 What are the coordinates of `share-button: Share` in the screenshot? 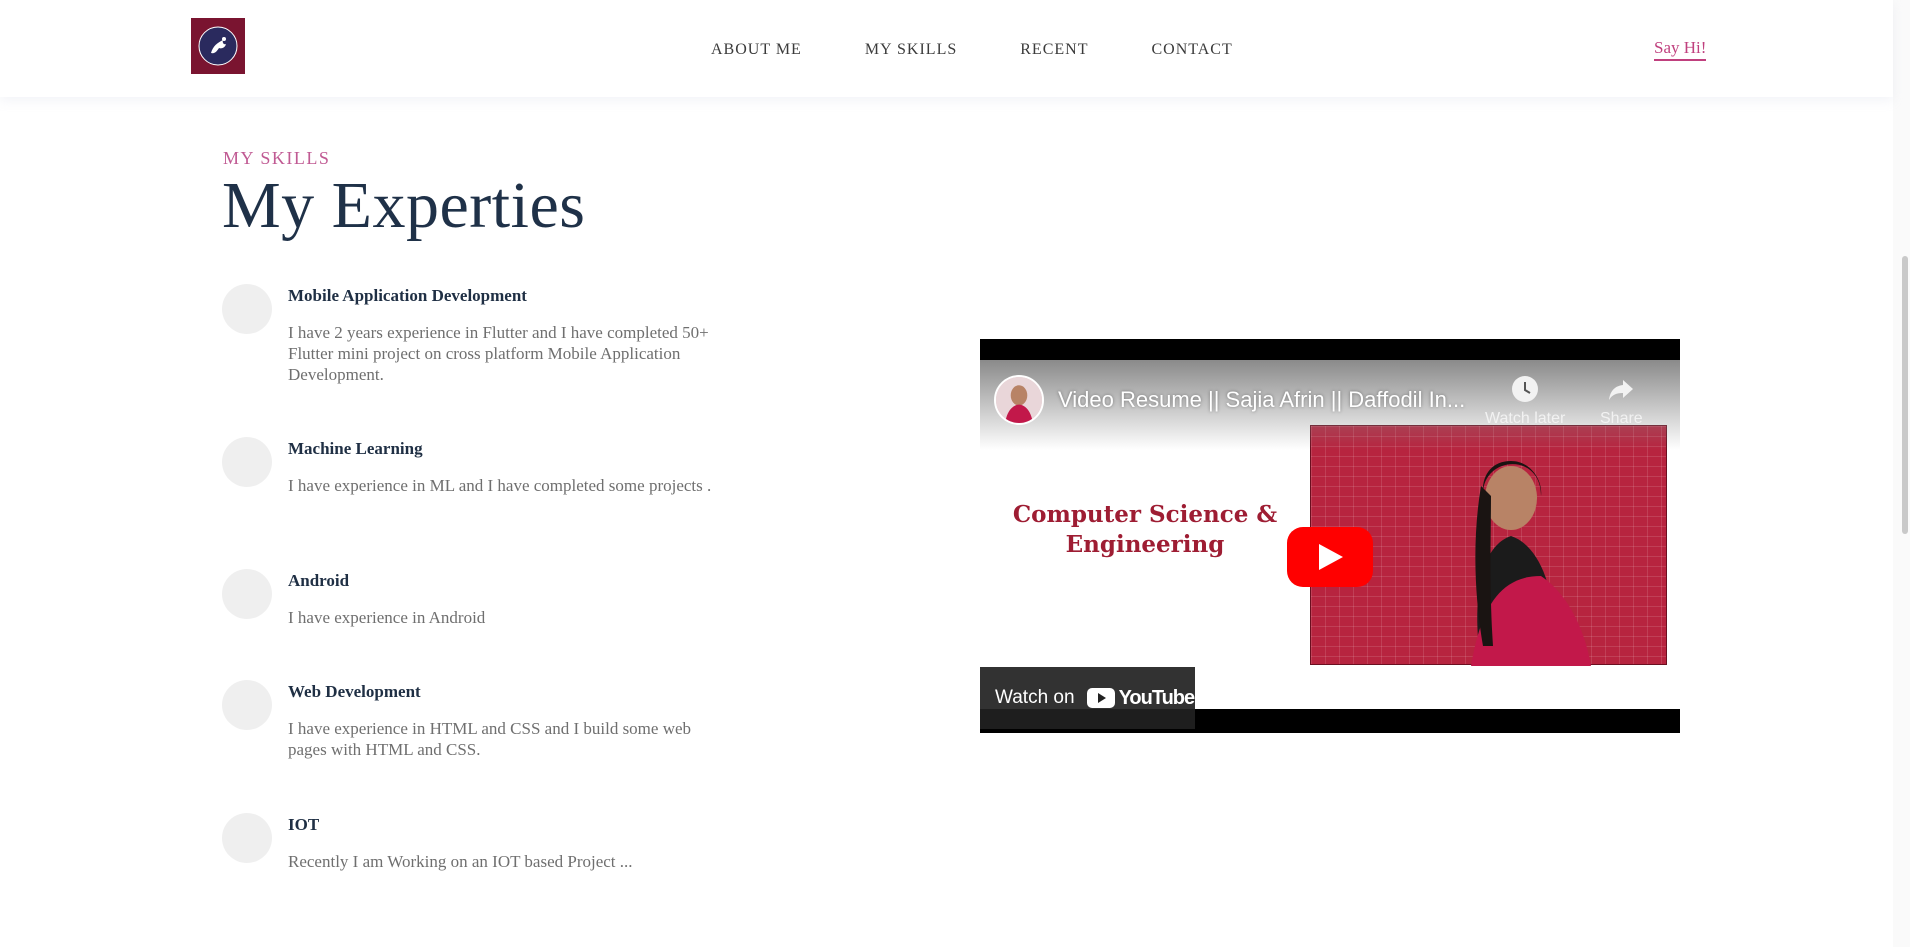 It's located at (1621, 401).